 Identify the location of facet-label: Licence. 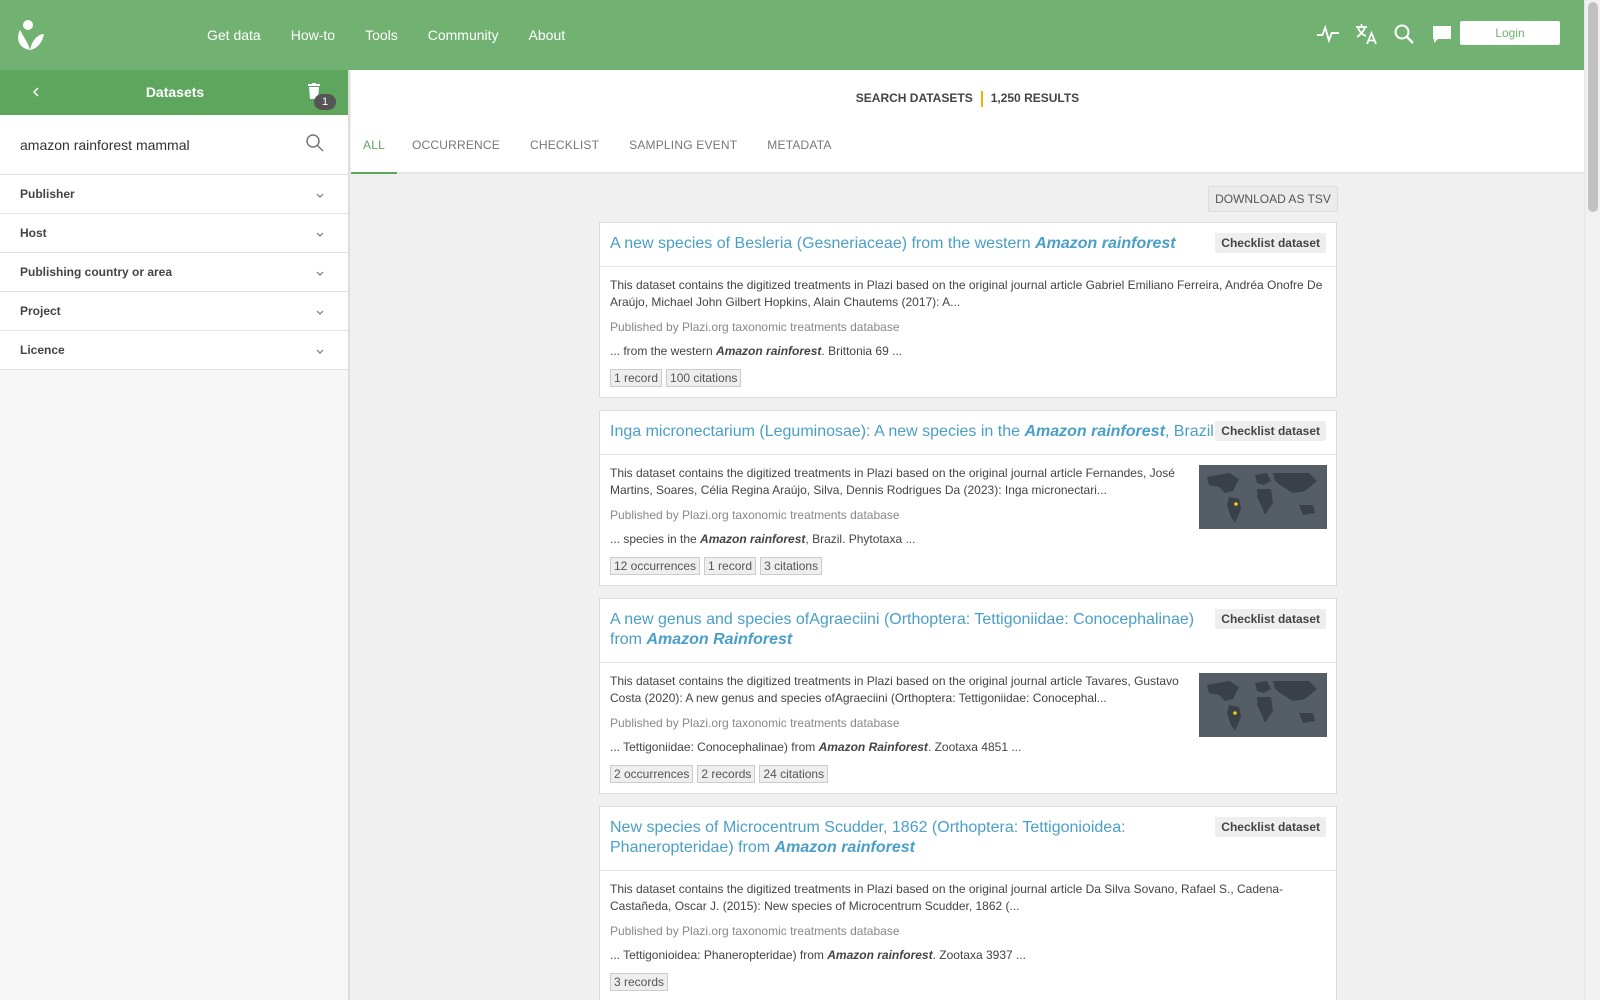
(42, 350).